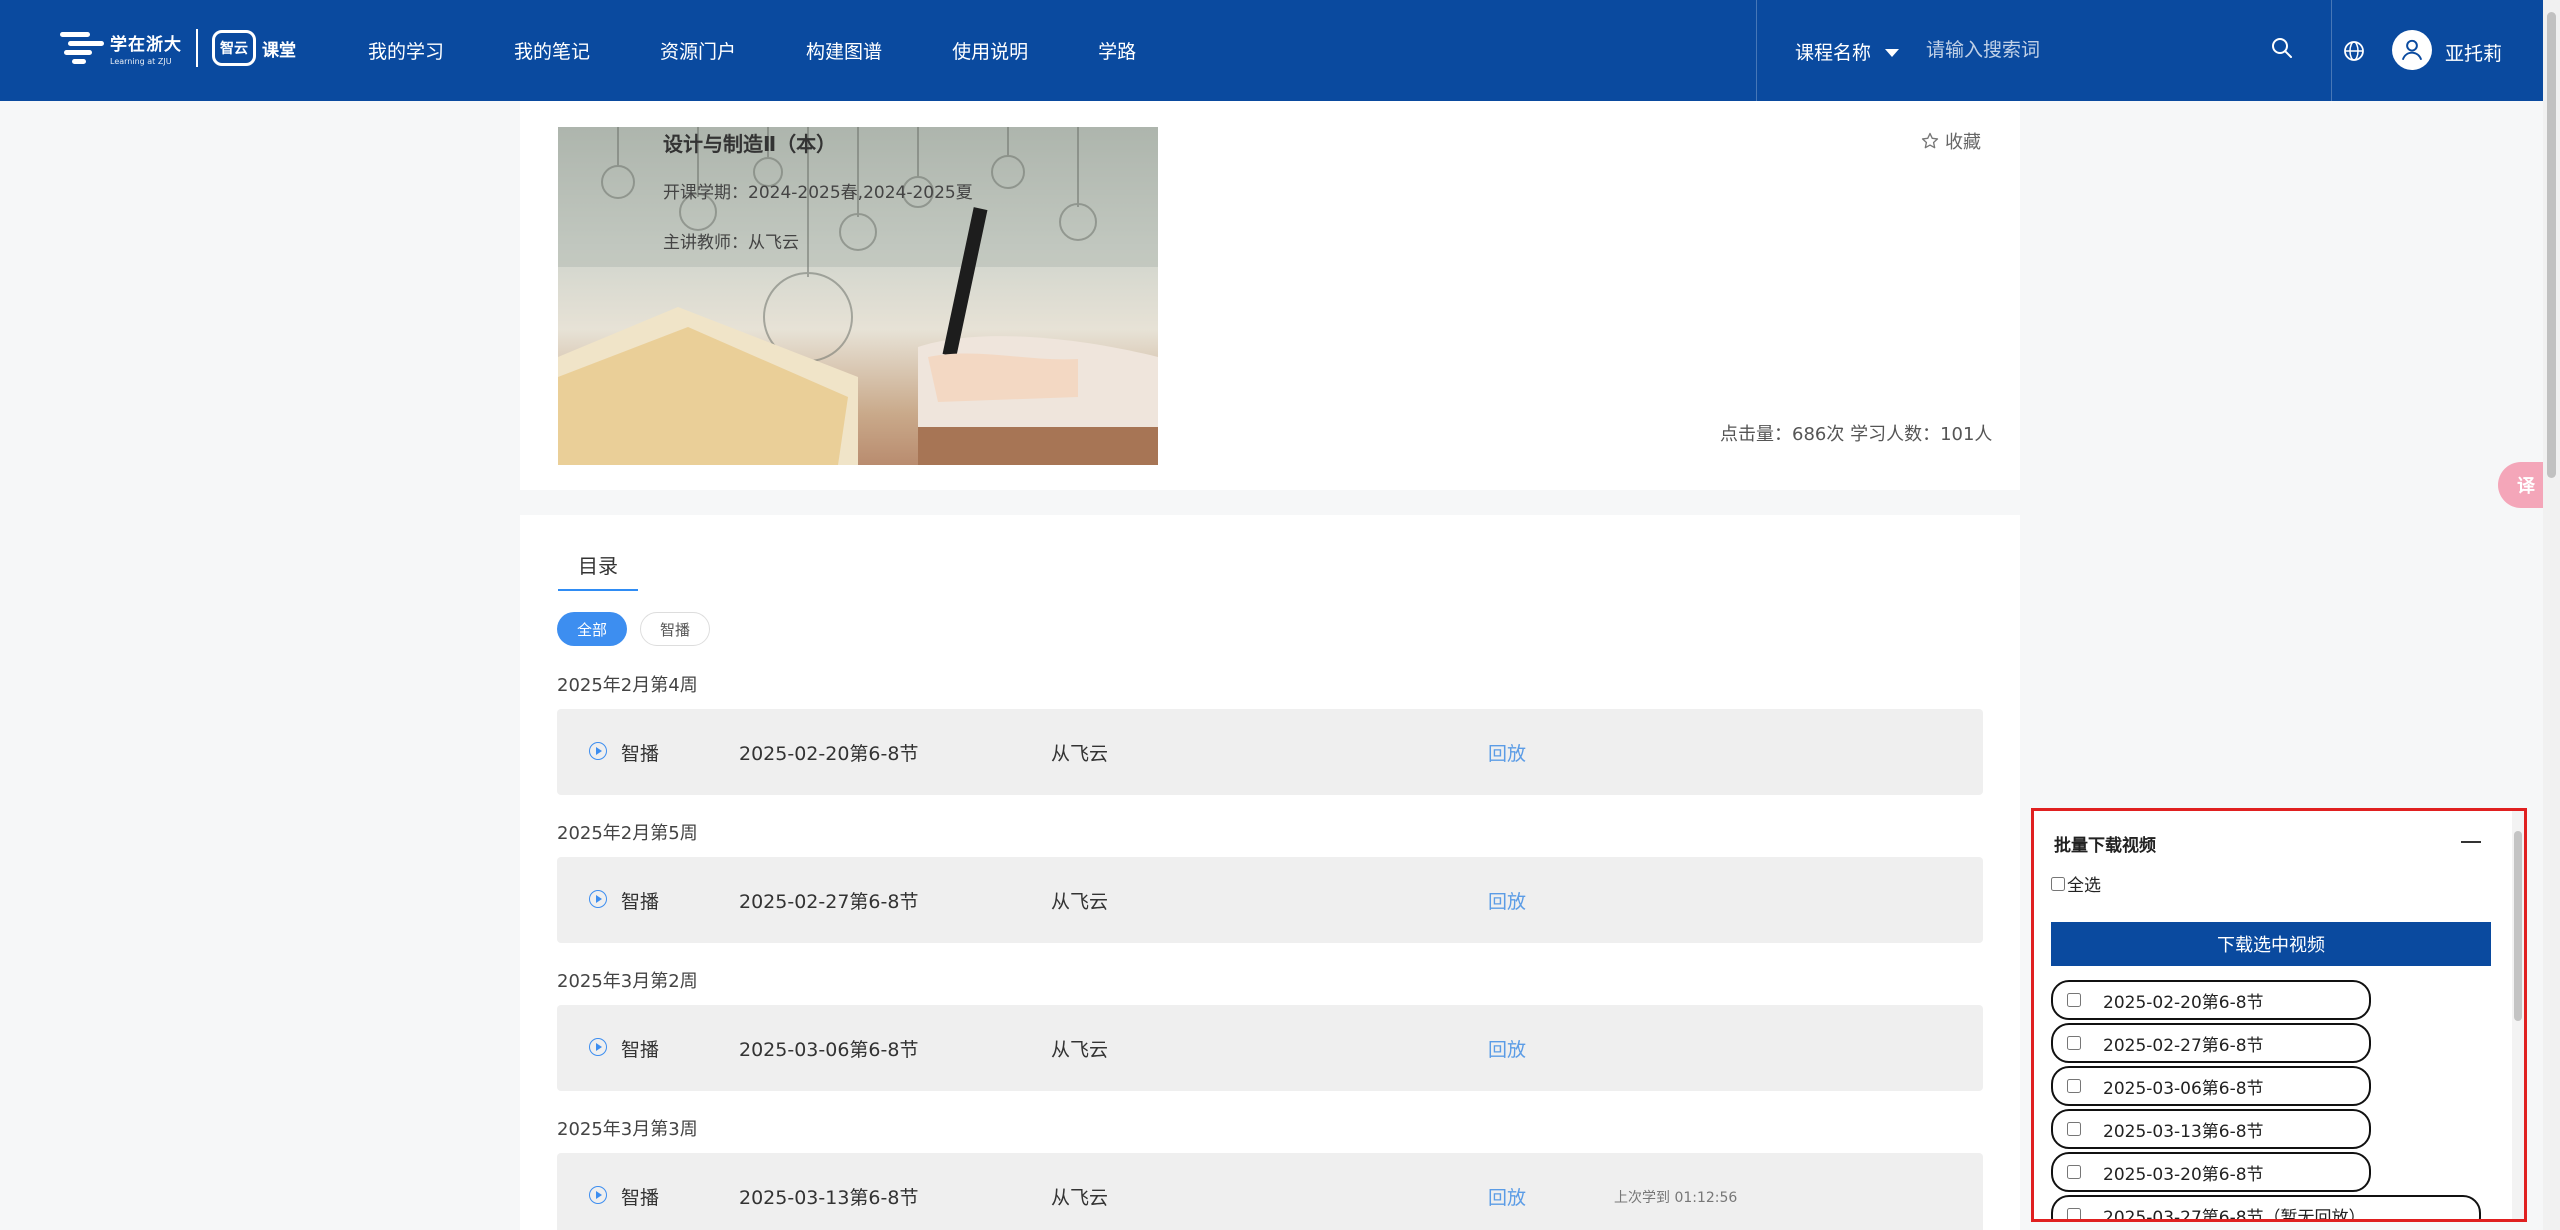  Describe the element at coordinates (2183, 1131) in the screenshot. I see `download-item-label: 2025-03-13第6-8节` at that location.